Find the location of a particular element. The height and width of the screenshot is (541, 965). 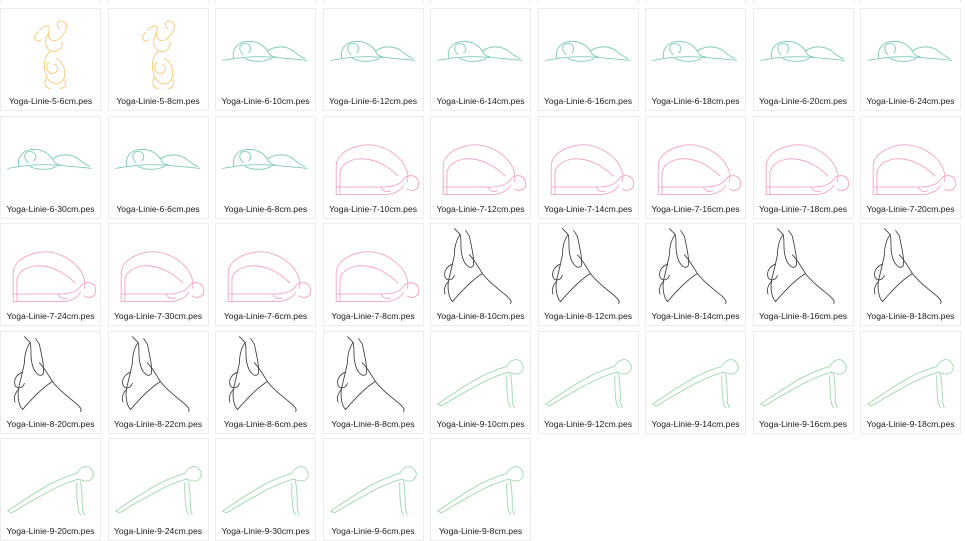

file-name: Yoga-Linie-7-10cm.pes is located at coordinates (373, 208).